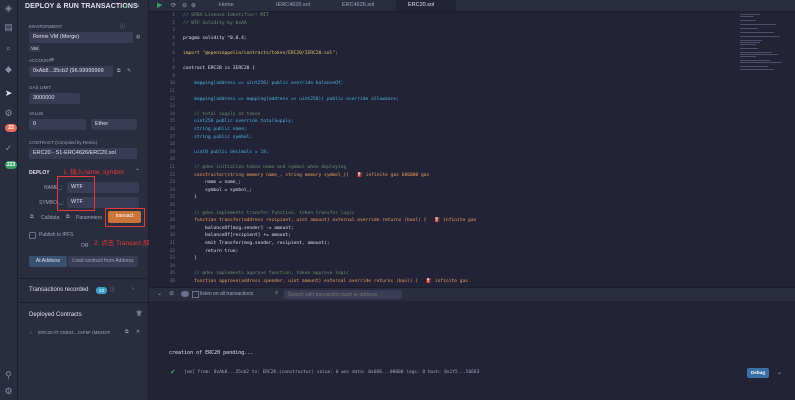 This screenshot has height=400, width=795. Describe the element at coordinates (173, 38) in the screenshot. I see `line-number: 4` at that location.